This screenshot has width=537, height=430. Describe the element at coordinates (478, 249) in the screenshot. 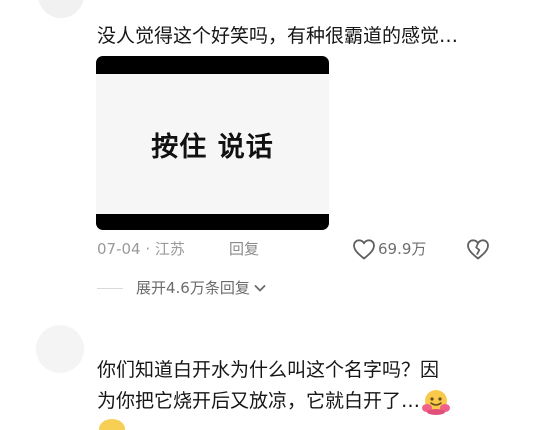

I see `broken-heart-icon` at that location.